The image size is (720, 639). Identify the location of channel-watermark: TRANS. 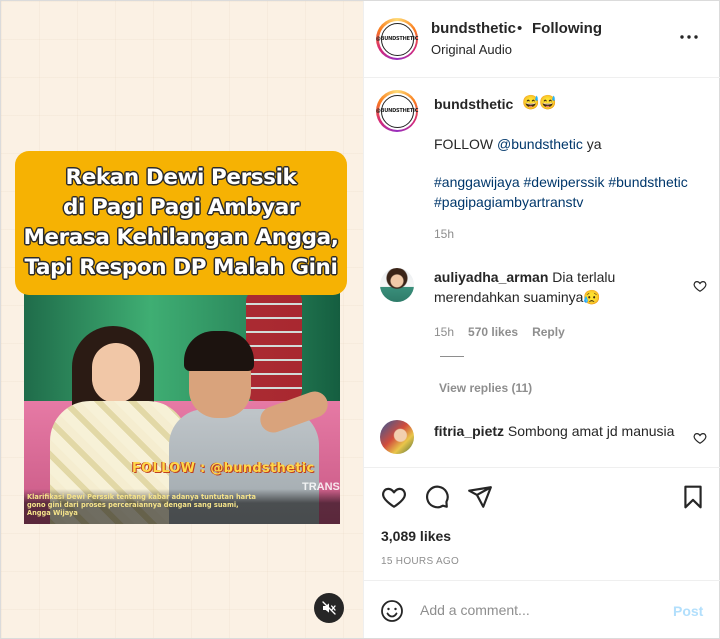
(321, 487).